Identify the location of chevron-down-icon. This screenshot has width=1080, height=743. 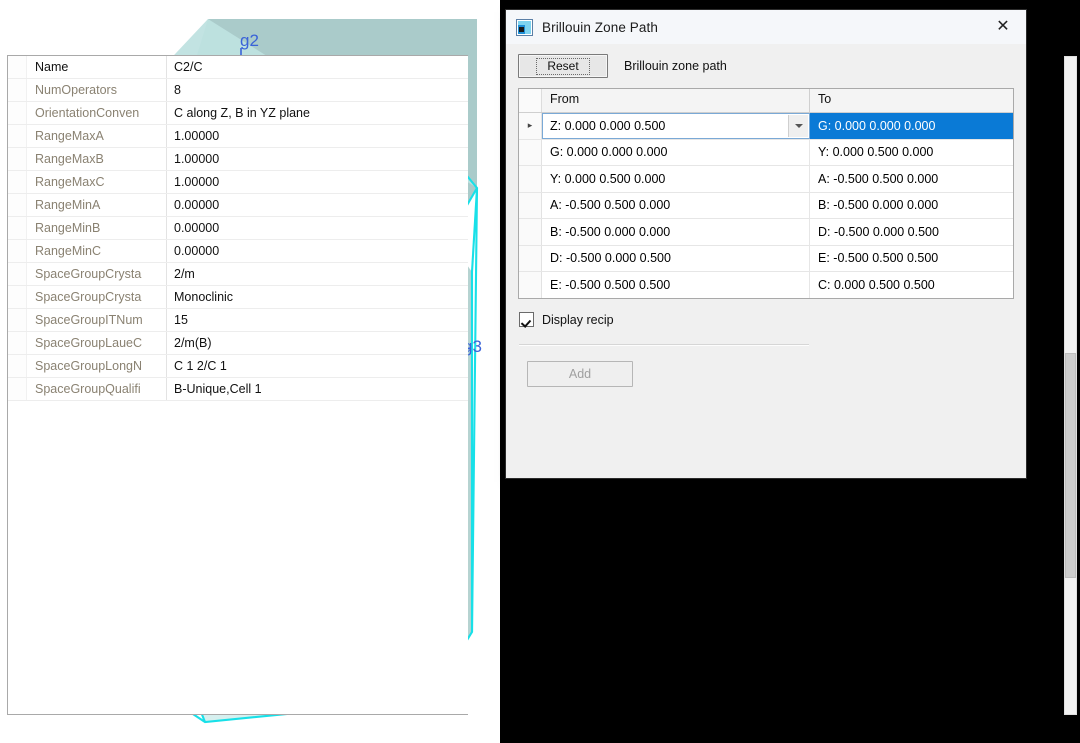
(798, 126).